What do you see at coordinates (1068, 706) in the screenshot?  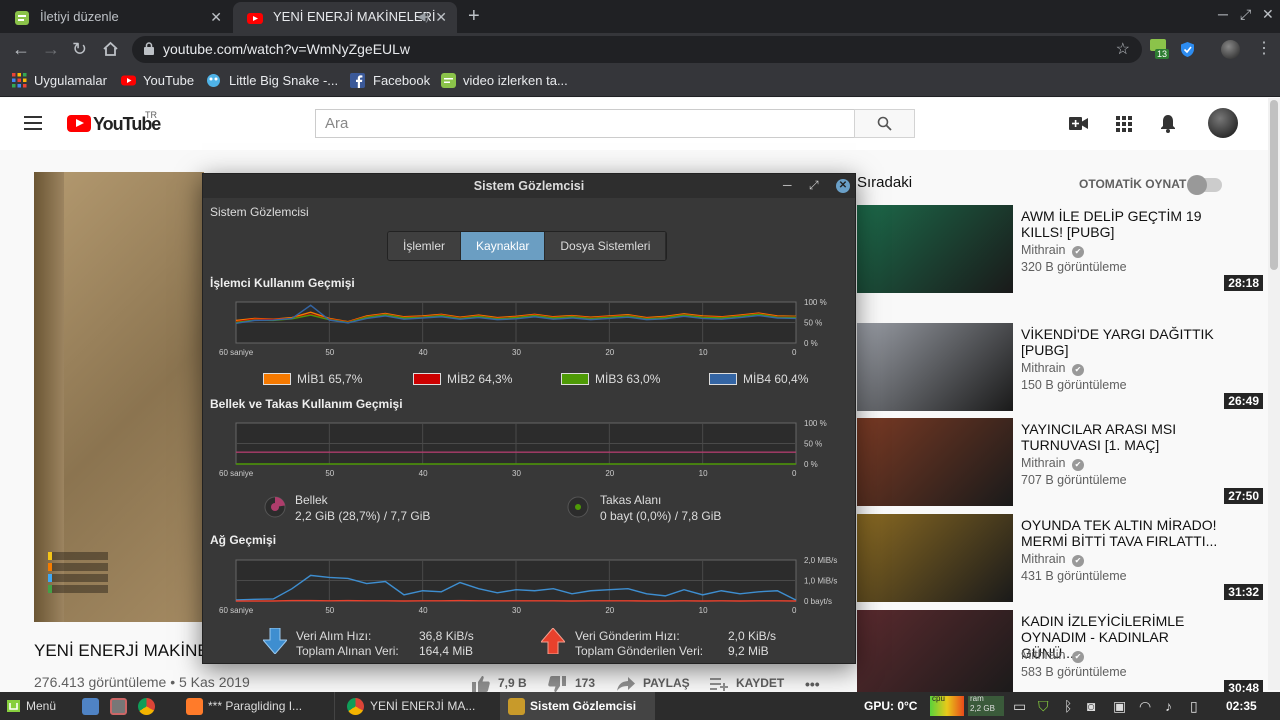 I see `bluetooth-tray-icon: ᛒ` at bounding box center [1068, 706].